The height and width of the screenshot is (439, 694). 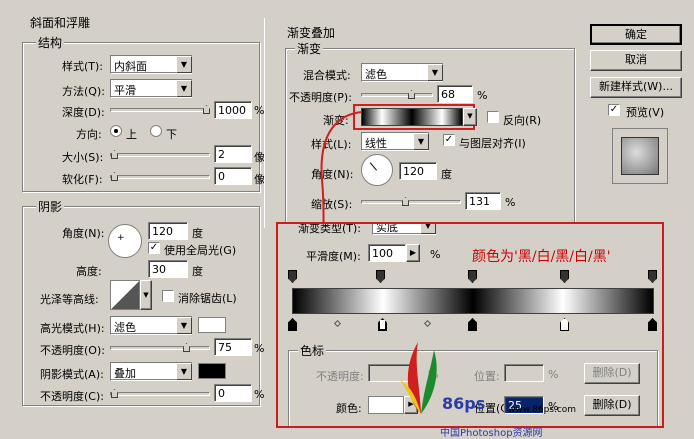 I want to click on smoothness-arrow-button: ▶, so click(x=413, y=253).